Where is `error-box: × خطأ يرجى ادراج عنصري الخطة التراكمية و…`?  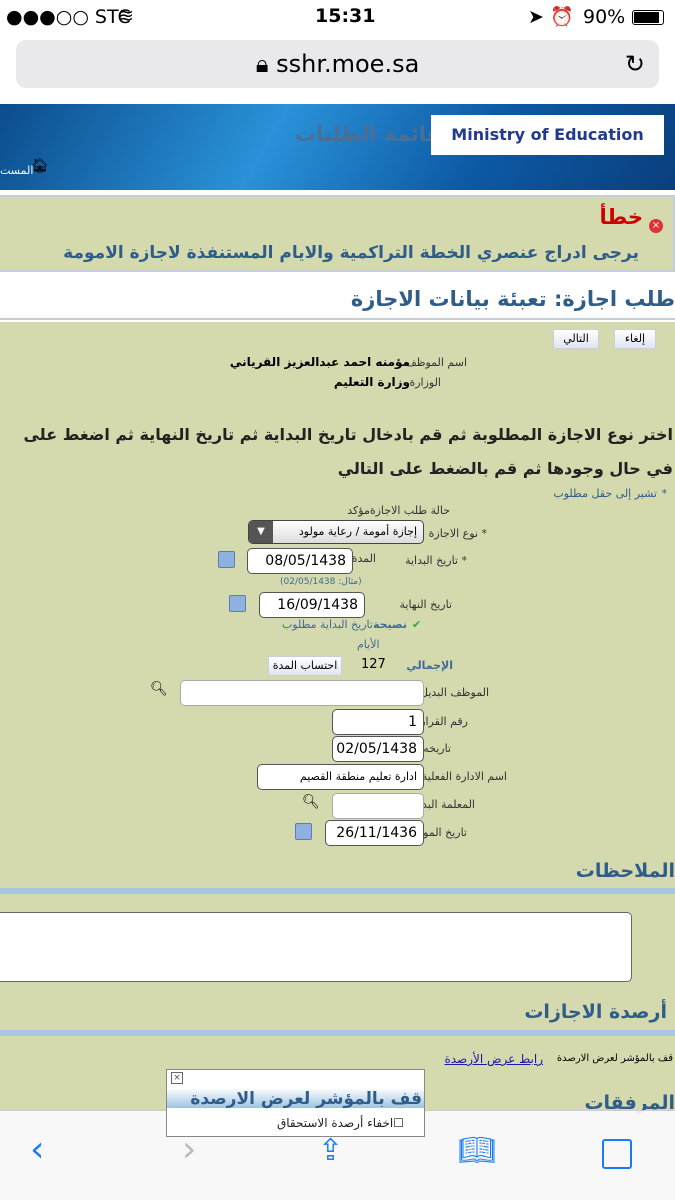
error-box: × خطأ يرجى ادراج عنصري الخطة التراكمية و… is located at coordinates (337, 233).